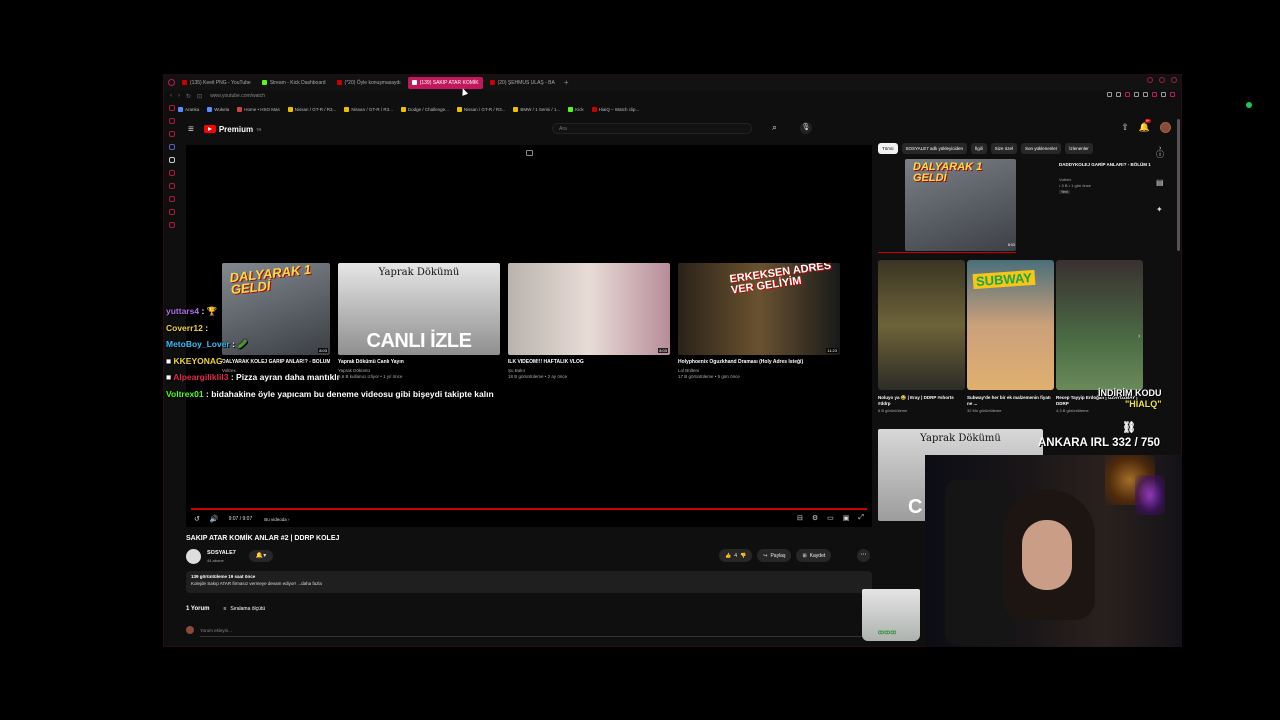 The image size is (1280, 720). Describe the element at coordinates (1145, 94) in the screenshot. I see `download-icon` at that location.